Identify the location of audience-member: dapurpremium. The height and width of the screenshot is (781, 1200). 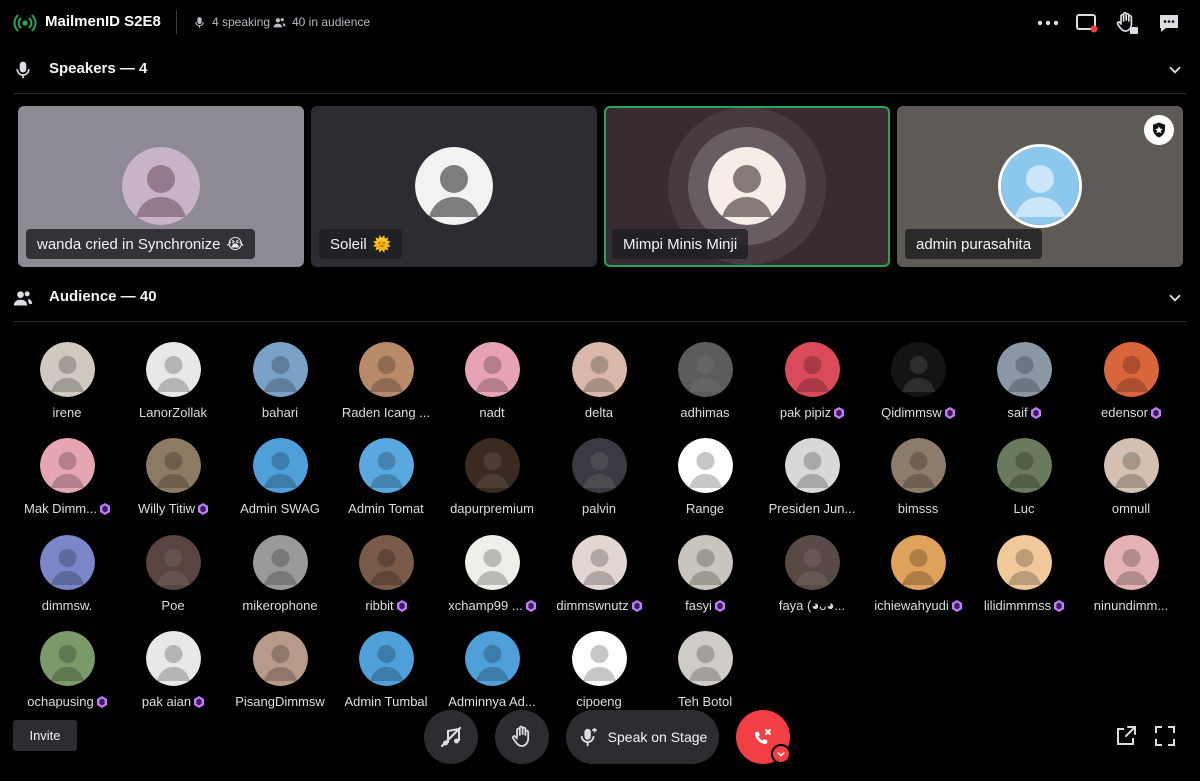
(492, 481).